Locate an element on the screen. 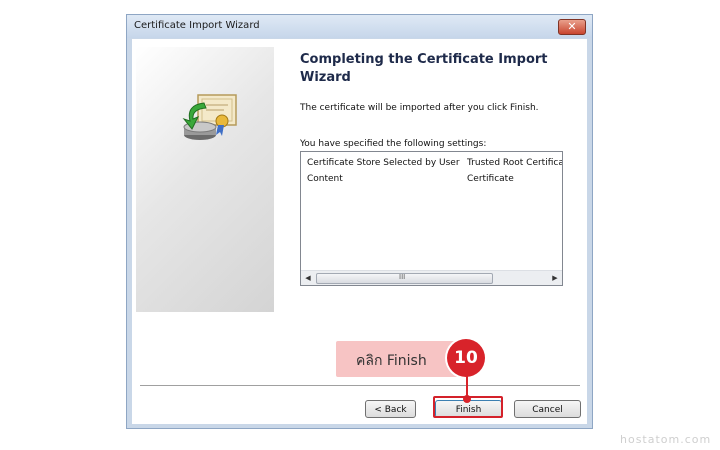  wizard-heading: Completing the Certificate Import Wizard is located at coordinates (424, 68).